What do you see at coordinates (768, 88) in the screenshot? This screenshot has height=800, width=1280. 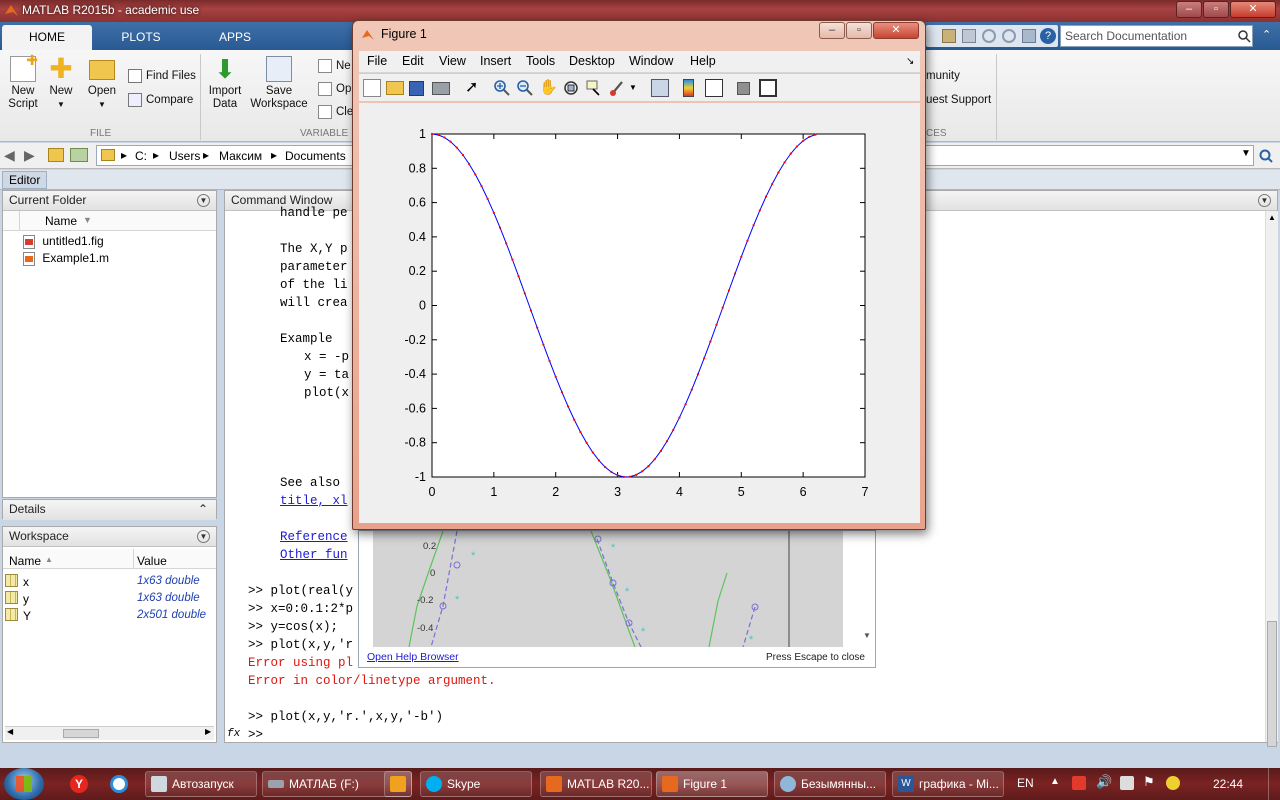 I see `show-plot-tools-icon` at bounding box center [768, 88].